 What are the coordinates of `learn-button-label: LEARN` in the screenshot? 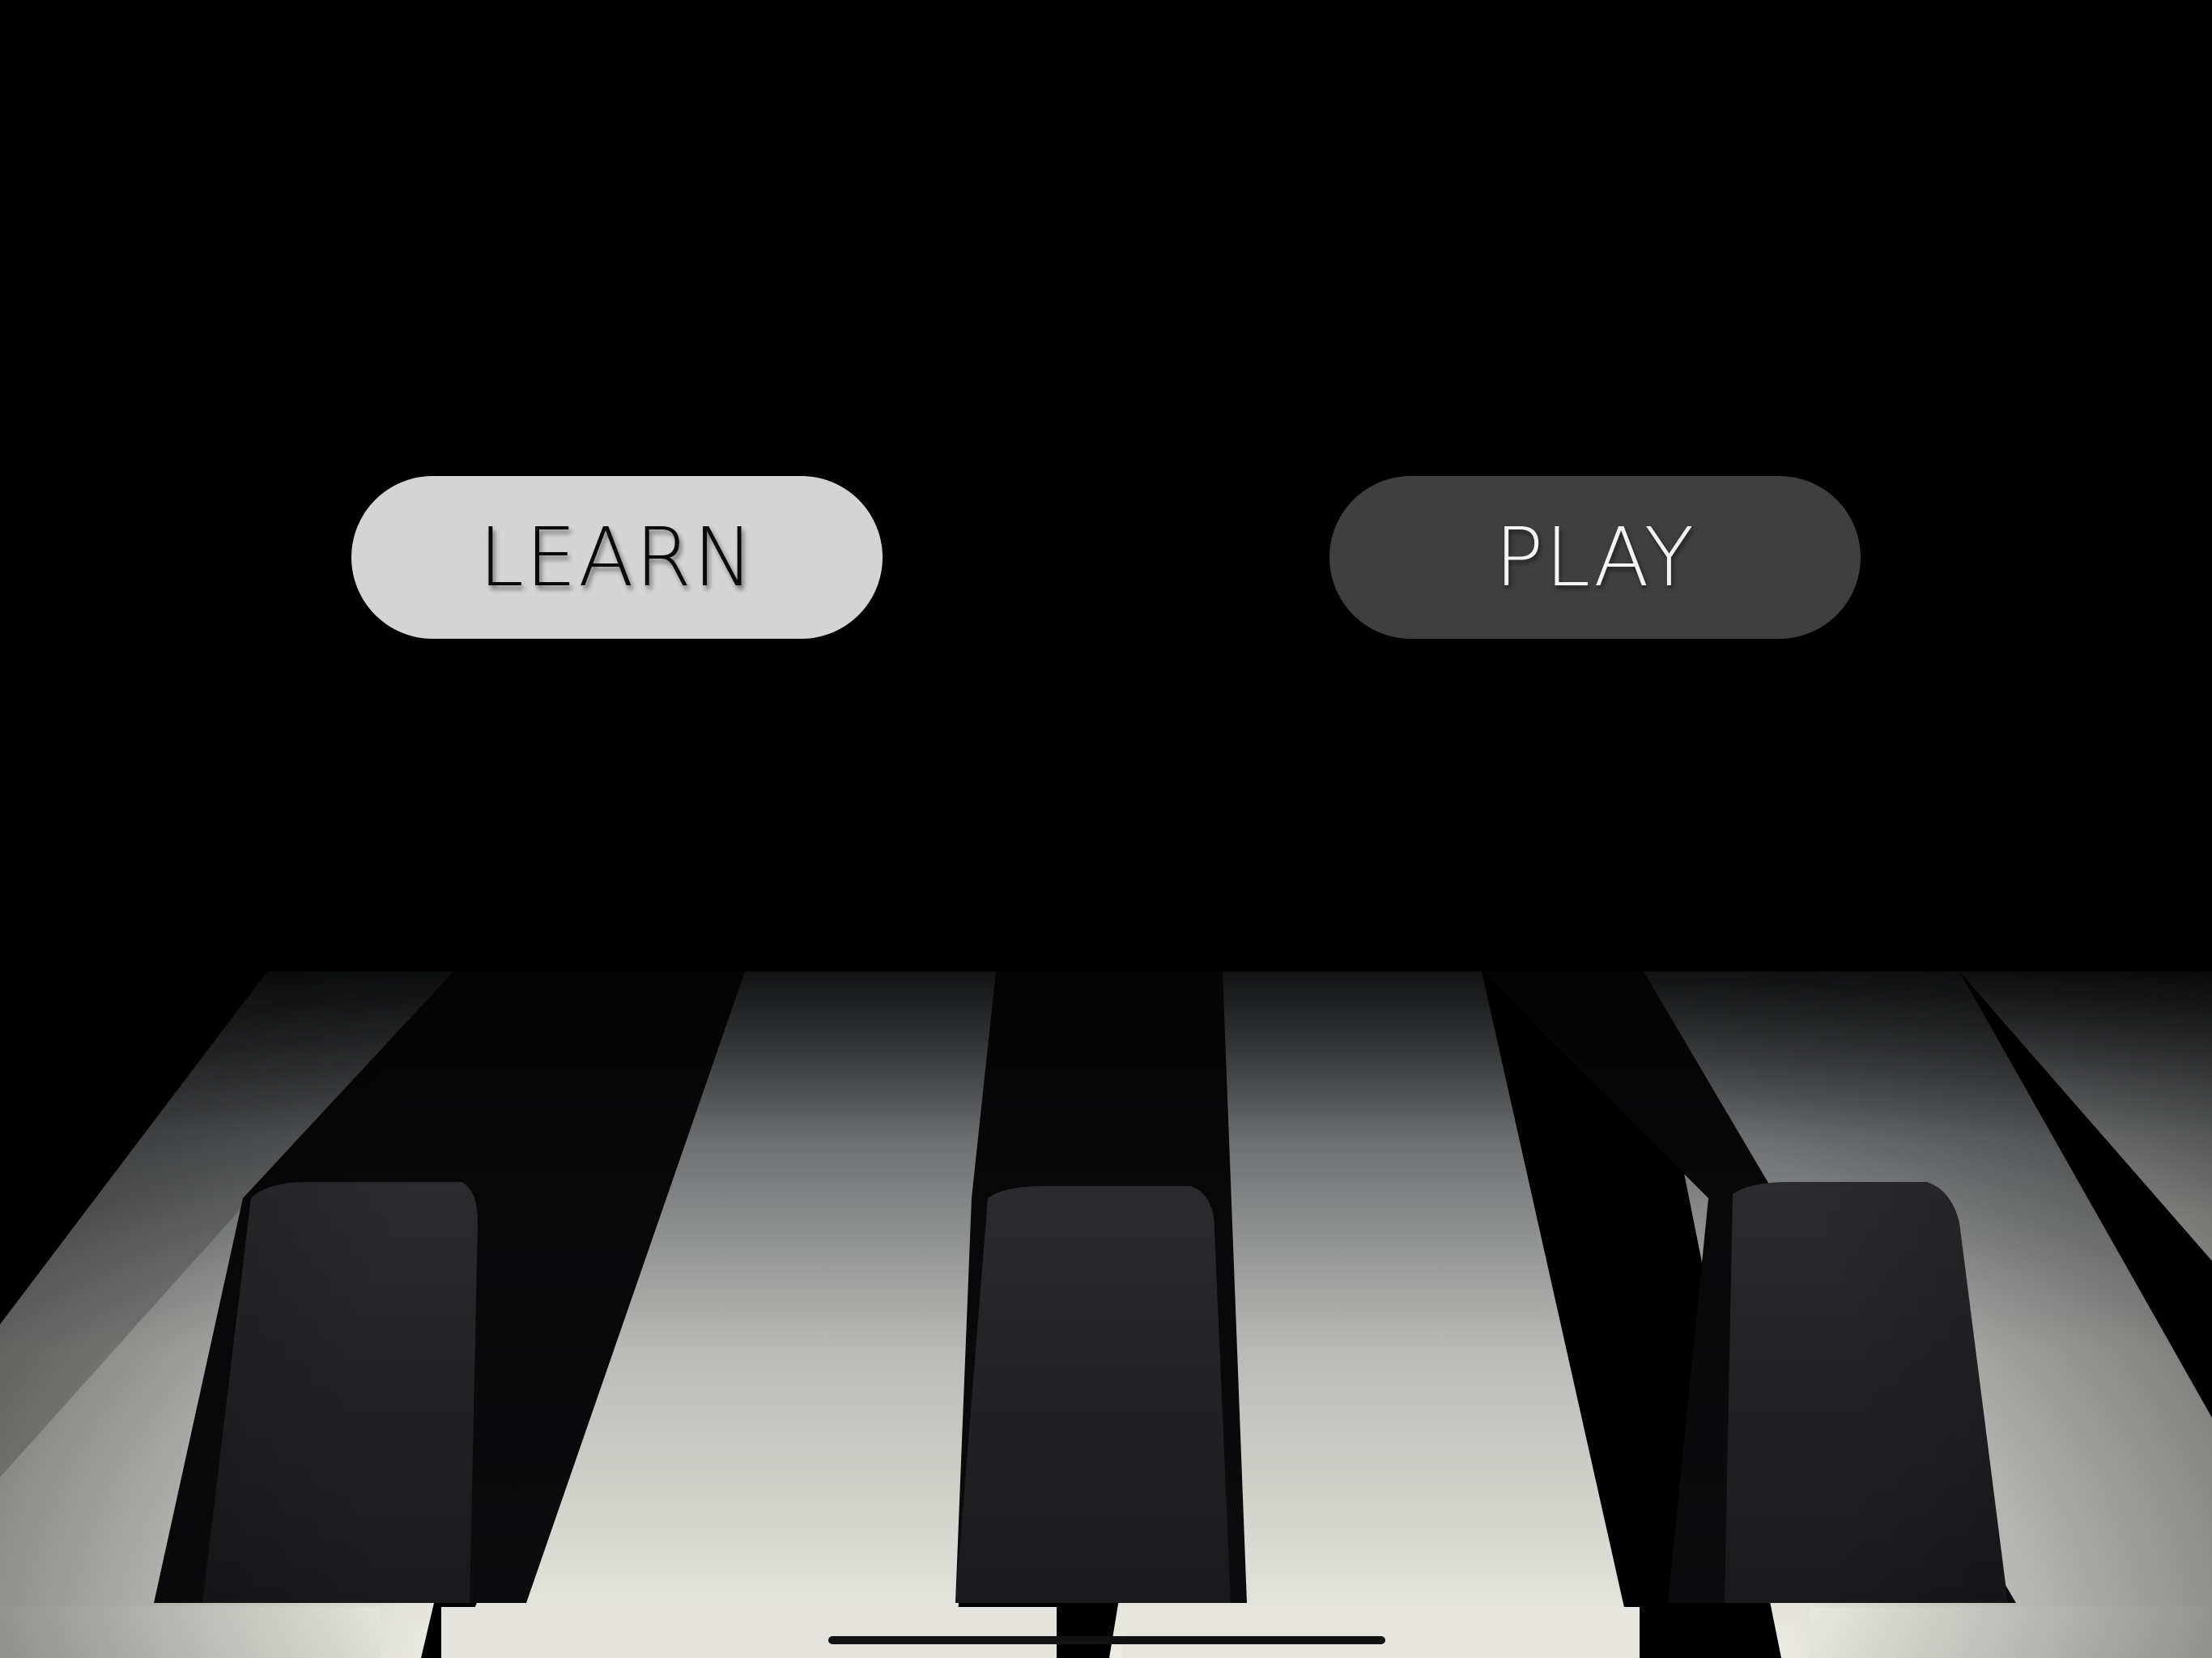 It's located at (617, 557).